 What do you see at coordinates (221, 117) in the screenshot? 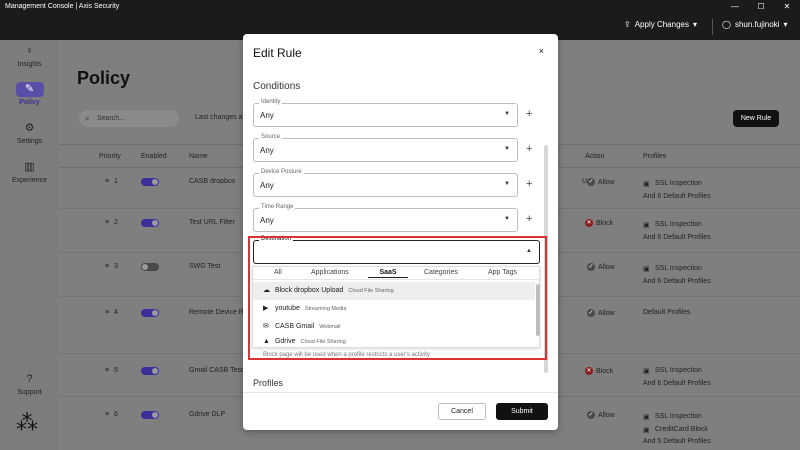
I see `last-changes-text: Last changes ap` at bounding box center [221, 117].